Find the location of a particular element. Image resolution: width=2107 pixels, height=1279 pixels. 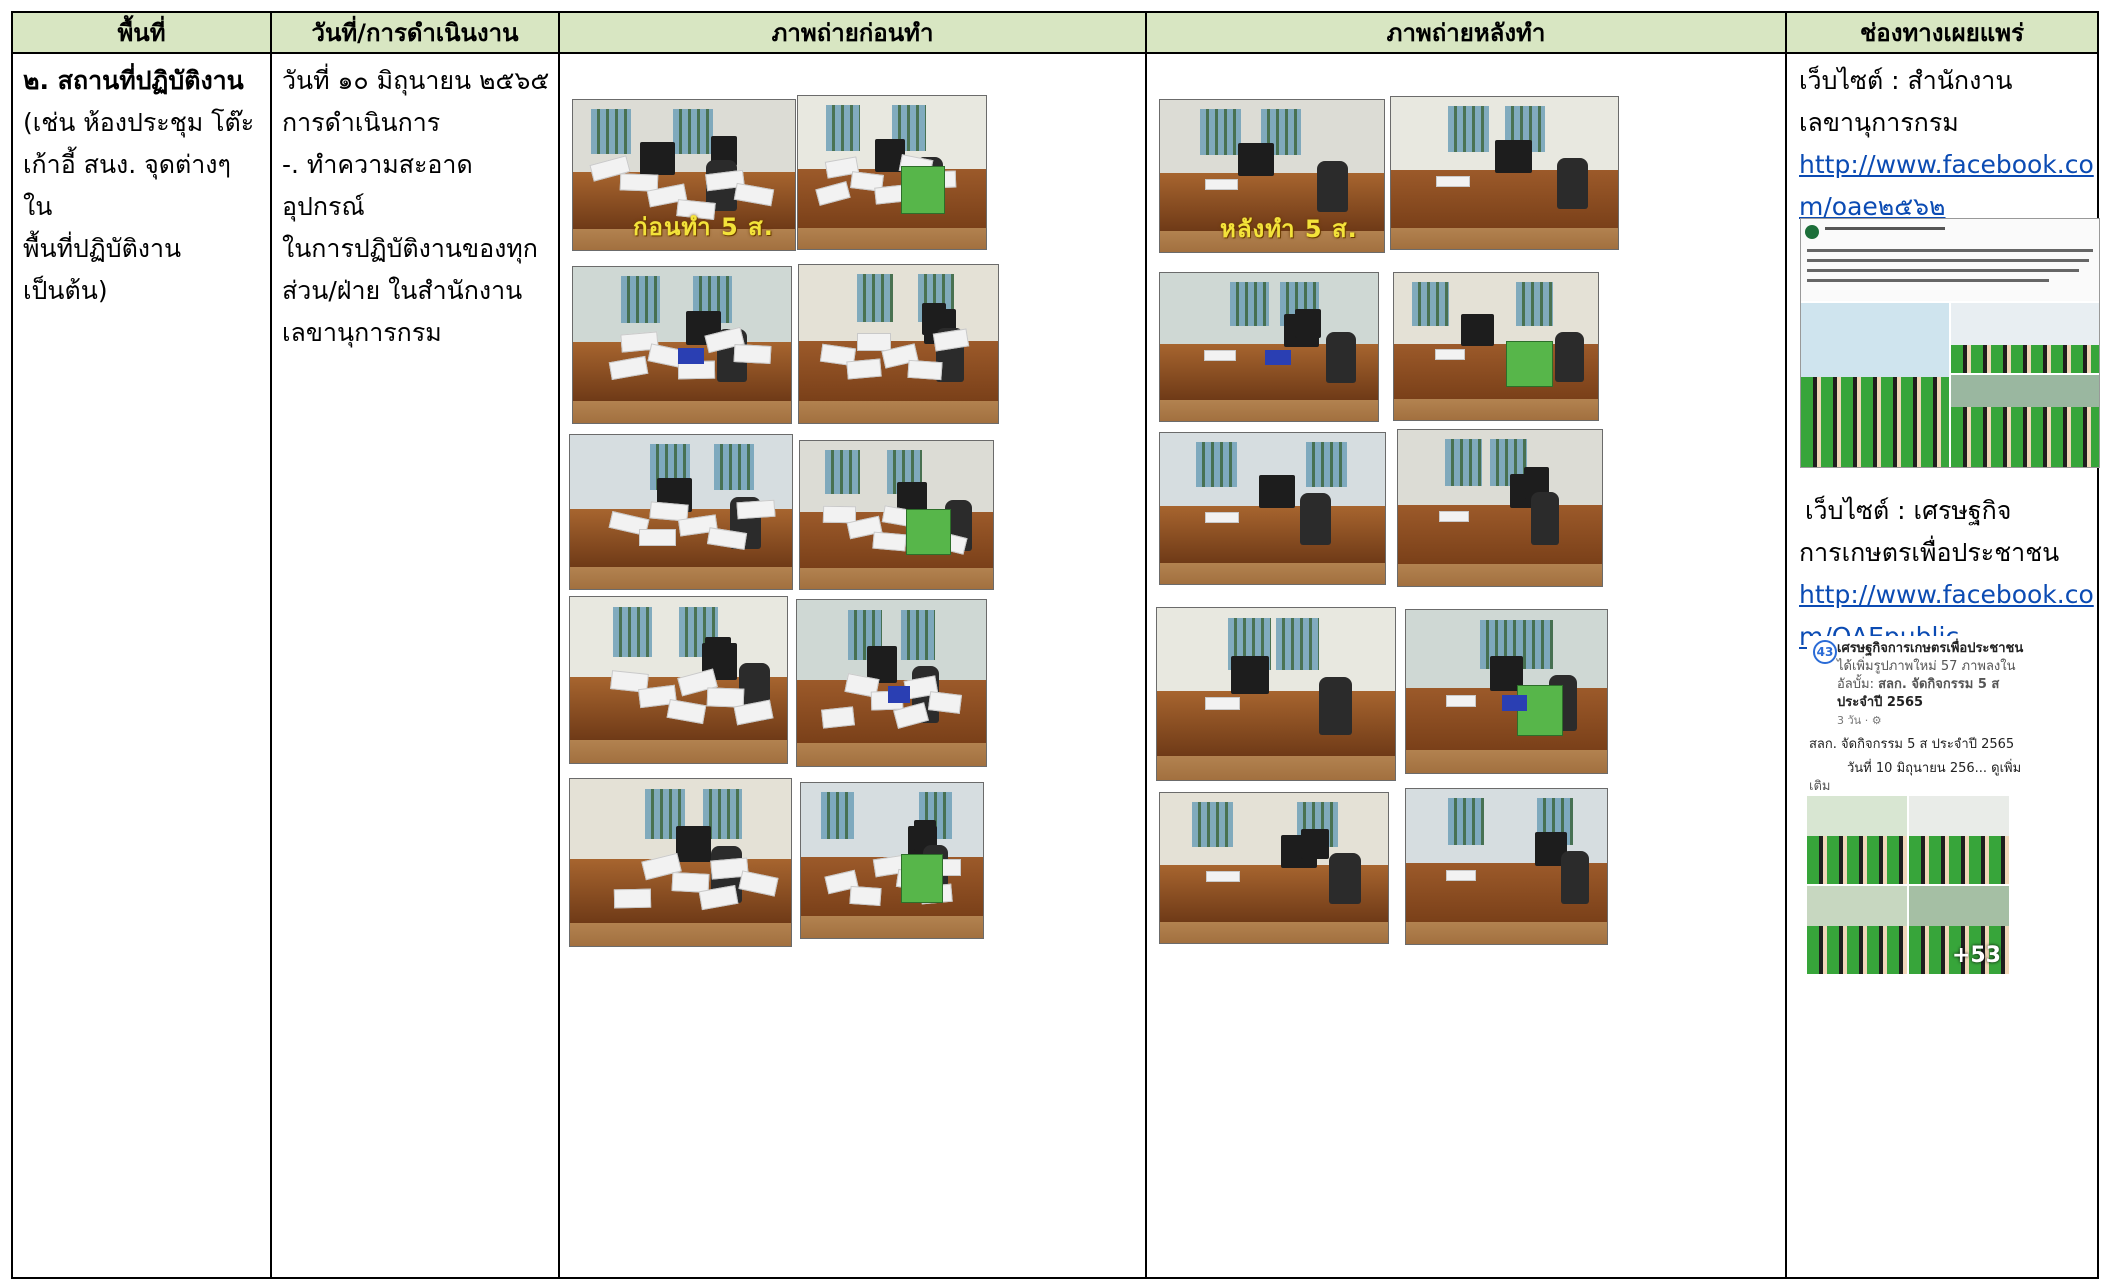

photo-caption: หลังทำ 5 ส. is located at coordinates (1289, 229).